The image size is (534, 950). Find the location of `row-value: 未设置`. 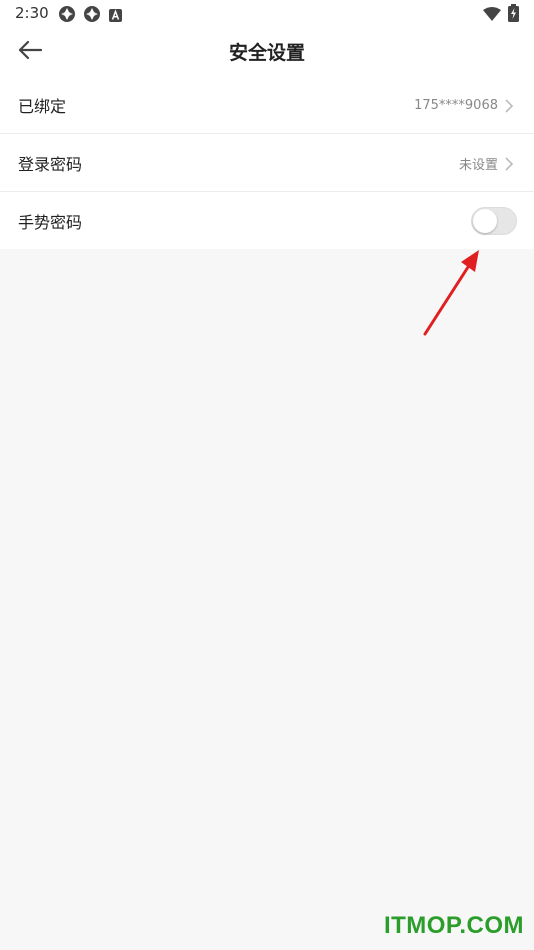

row-value: 未设置 is located at coordinates (478, 165).